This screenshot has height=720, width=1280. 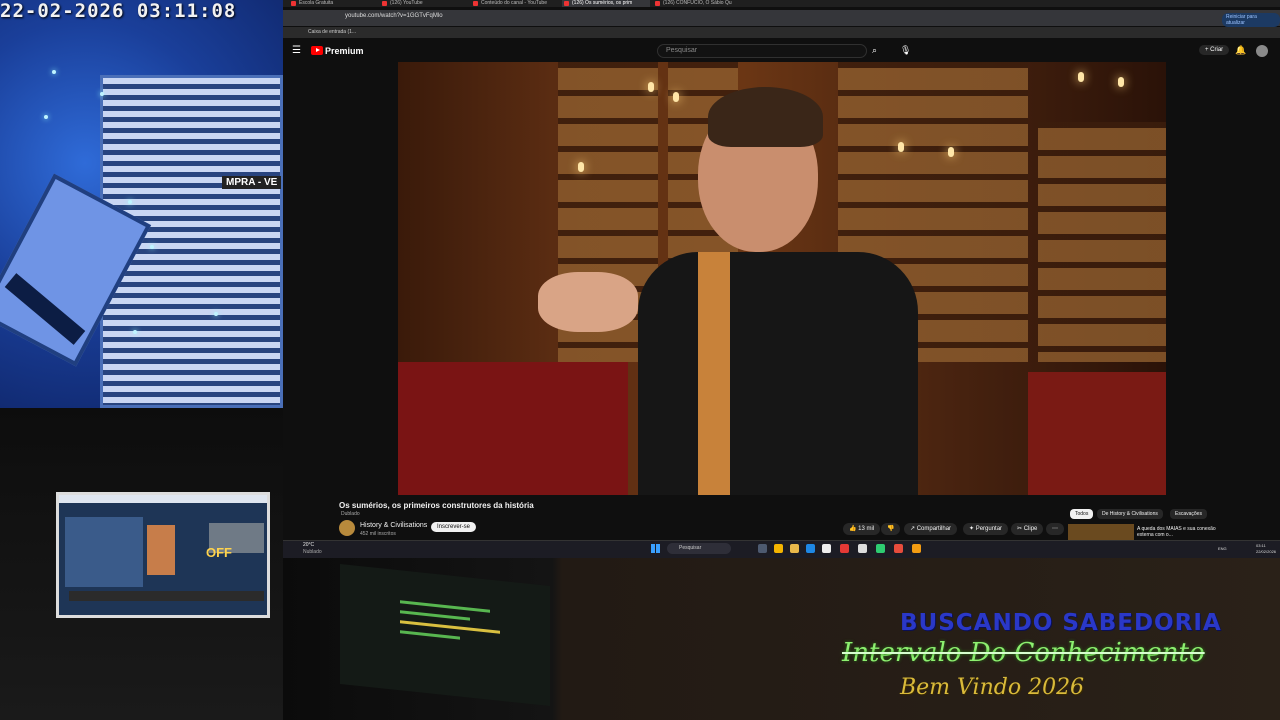 What do you see at coordinates (118, 11) in the screenshot?
I see `cam-timestamp: 22-02-2026 03:11:08` at bounding box center [118, 11].